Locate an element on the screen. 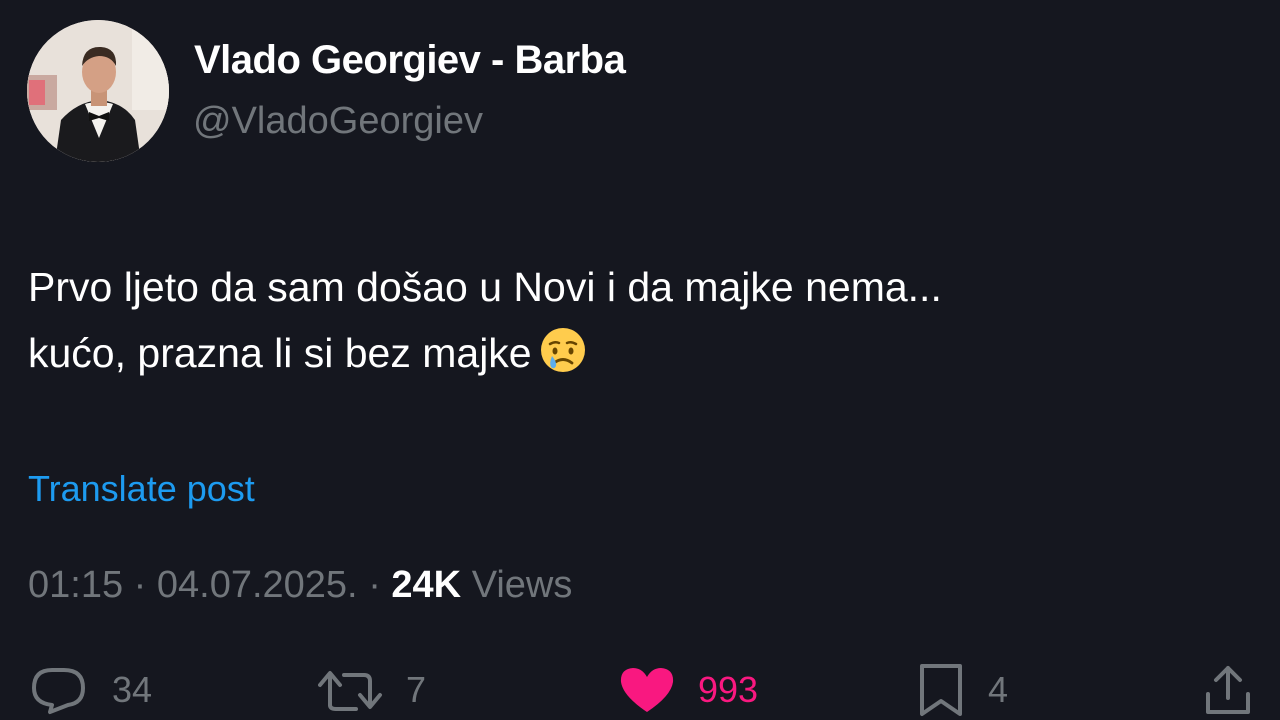 Image resolution: width=1280 pixels, height=720 pixels. like-button: 993 is located at coordinates (688, 690).